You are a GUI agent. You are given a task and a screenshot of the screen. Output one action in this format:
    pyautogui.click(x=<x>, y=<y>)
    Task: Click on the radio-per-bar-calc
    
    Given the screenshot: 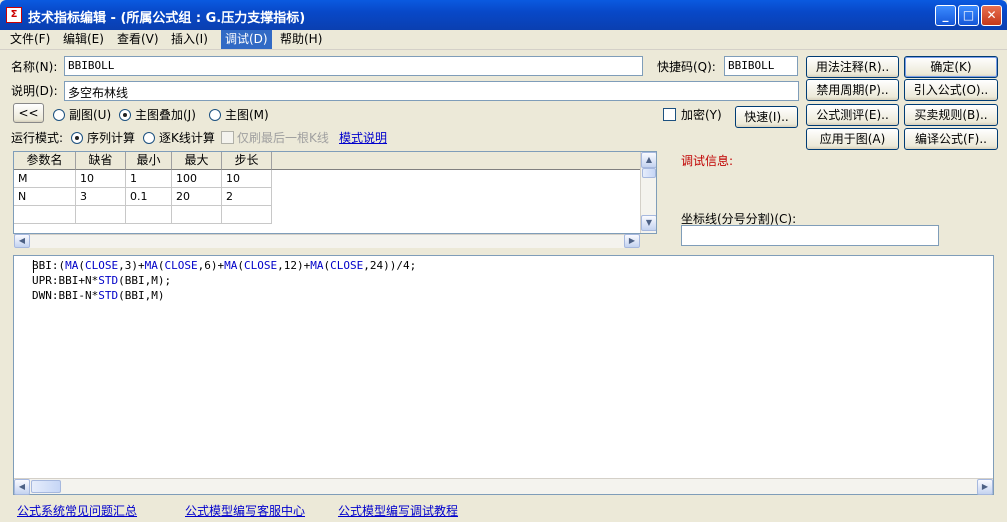 What is the action you would take?
    pyautogui.click(x=149, y=138)
    